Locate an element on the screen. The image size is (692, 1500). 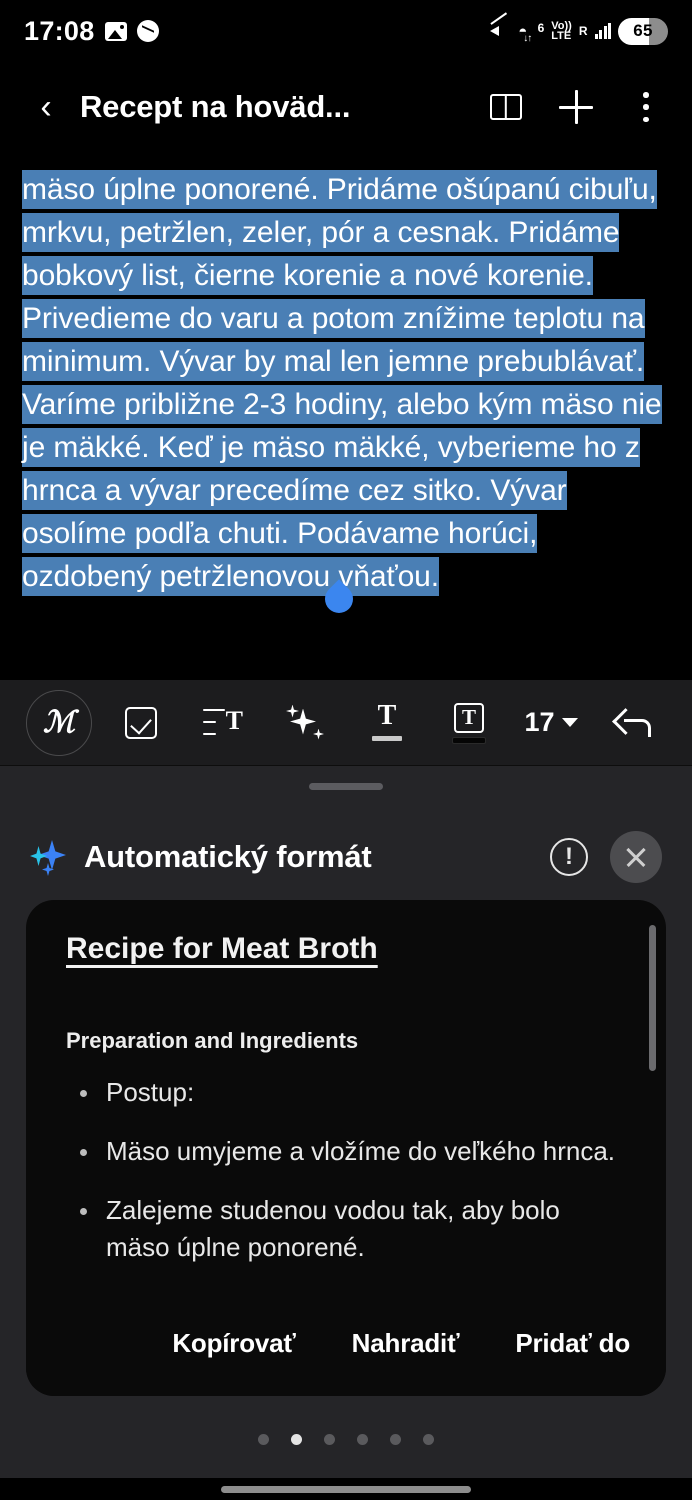
highlight-button: T is located at coordinates (469, 723).